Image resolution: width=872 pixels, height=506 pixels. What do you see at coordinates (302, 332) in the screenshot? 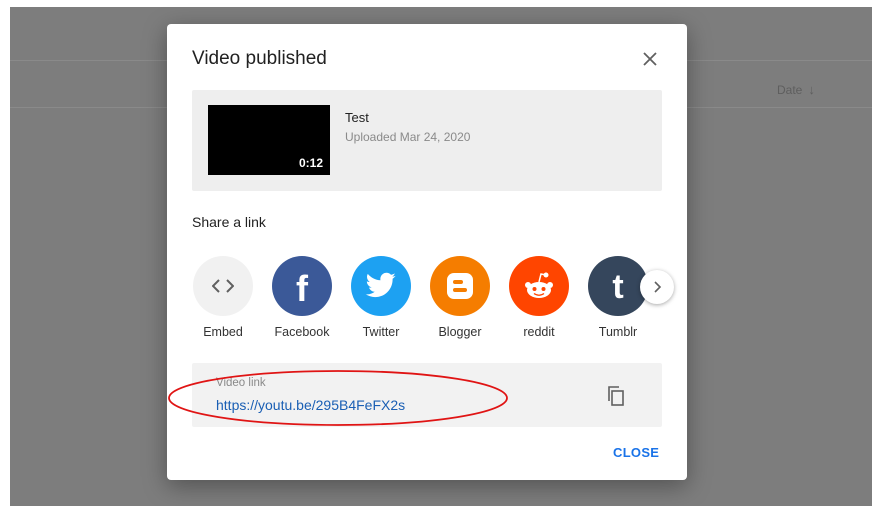
I see `share-facebook-label: Facebook` at bounding box center [302, 332].